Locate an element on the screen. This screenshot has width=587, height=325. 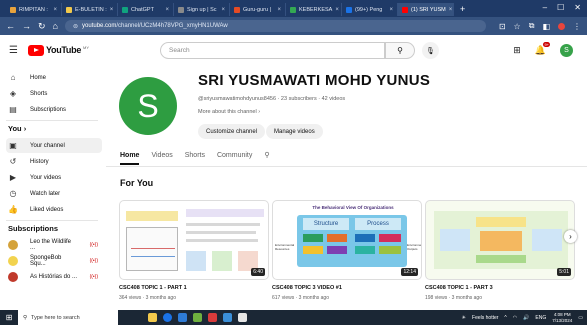
account-avatar: S is located at coordinates (566, 50).